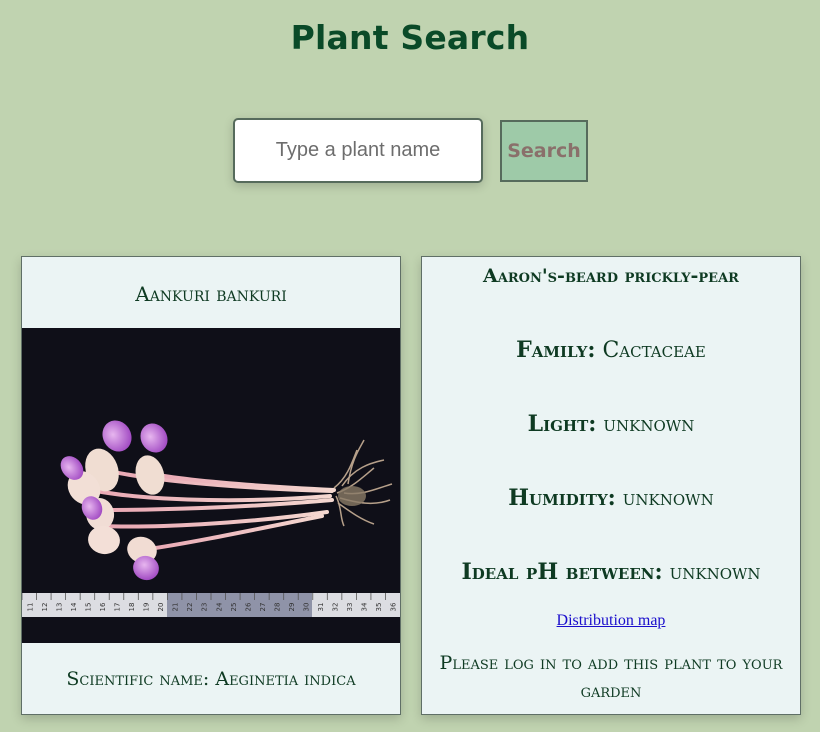 The width and height of the screenshot is (820, 732). What do you see at coordinates (336, 607) in the screenshot?
I see `tape-mark: 32` at bounding box center [336, 607].